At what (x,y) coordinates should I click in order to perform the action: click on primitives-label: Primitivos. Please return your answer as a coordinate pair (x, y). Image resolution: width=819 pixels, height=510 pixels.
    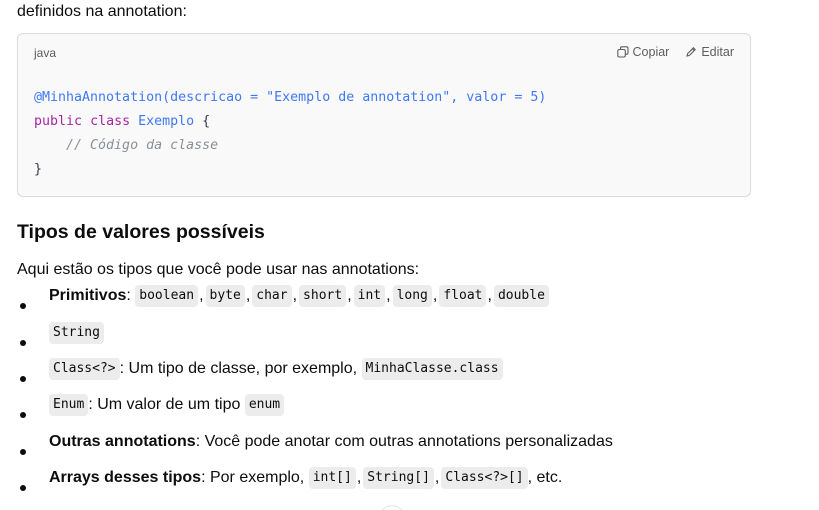
    Looking at the image, I should click on (88, 295).